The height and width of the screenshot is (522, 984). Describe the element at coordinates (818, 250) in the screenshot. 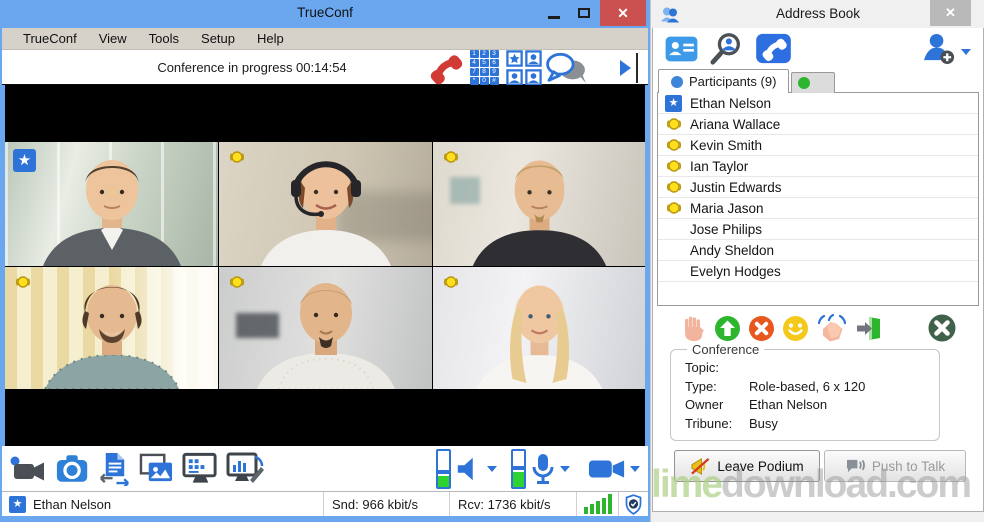

I see `participant-row: Andy Sheldon` at that location.